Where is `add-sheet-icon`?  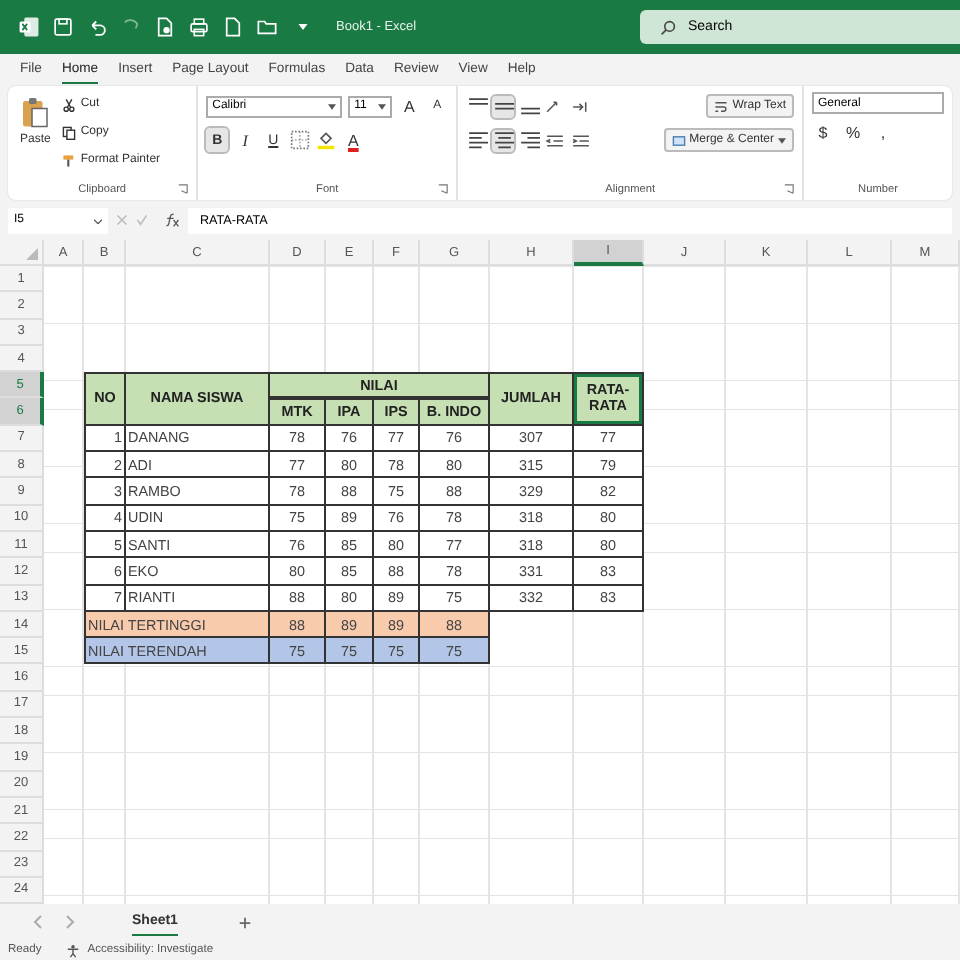 add-sheet-icon is located at coordinates (244, 922).